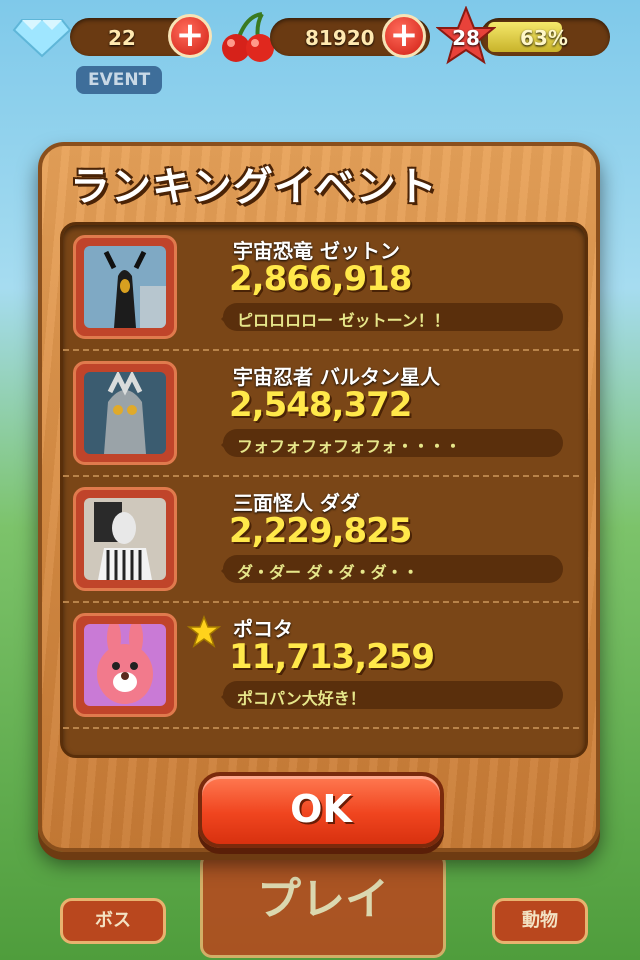  Describe the element at coordinates (122, 38) in the screenshot. I see `gem-count: 22` at that location.